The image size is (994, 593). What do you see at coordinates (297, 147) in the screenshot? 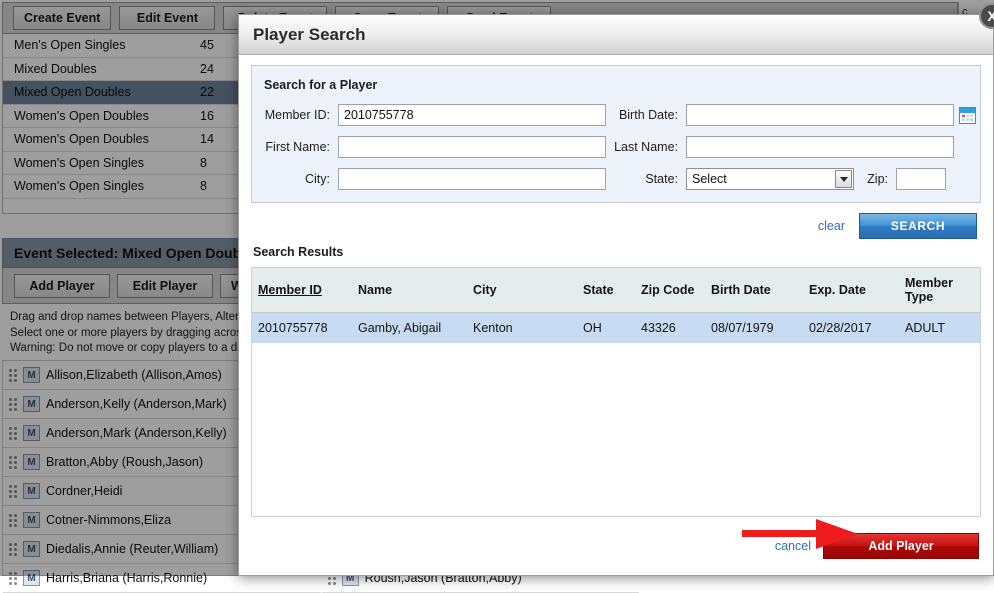
I see `first-name-label: First Name:` at bounding box center [297, 147].